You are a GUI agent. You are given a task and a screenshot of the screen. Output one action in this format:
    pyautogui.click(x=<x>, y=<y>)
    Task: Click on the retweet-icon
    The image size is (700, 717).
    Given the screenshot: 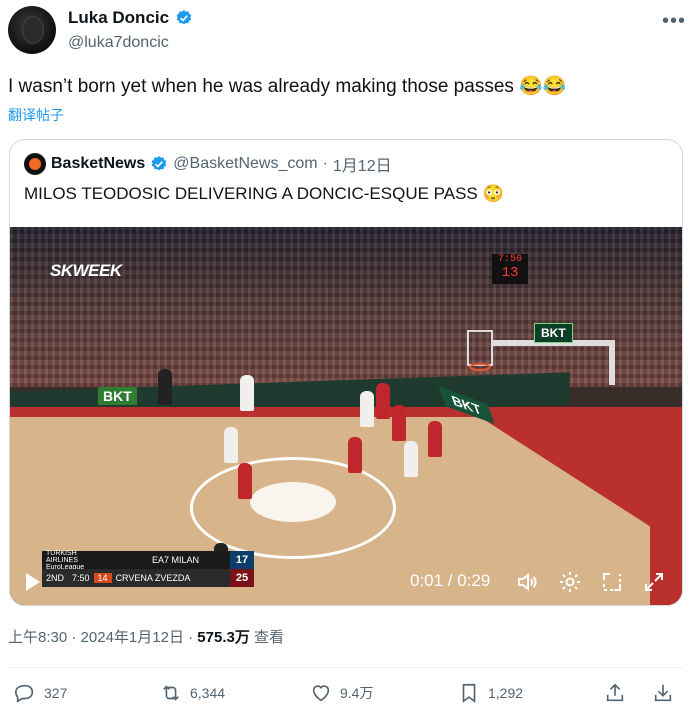 What is the action you would take?
    pyautogui.click(x=171, y=693)
    